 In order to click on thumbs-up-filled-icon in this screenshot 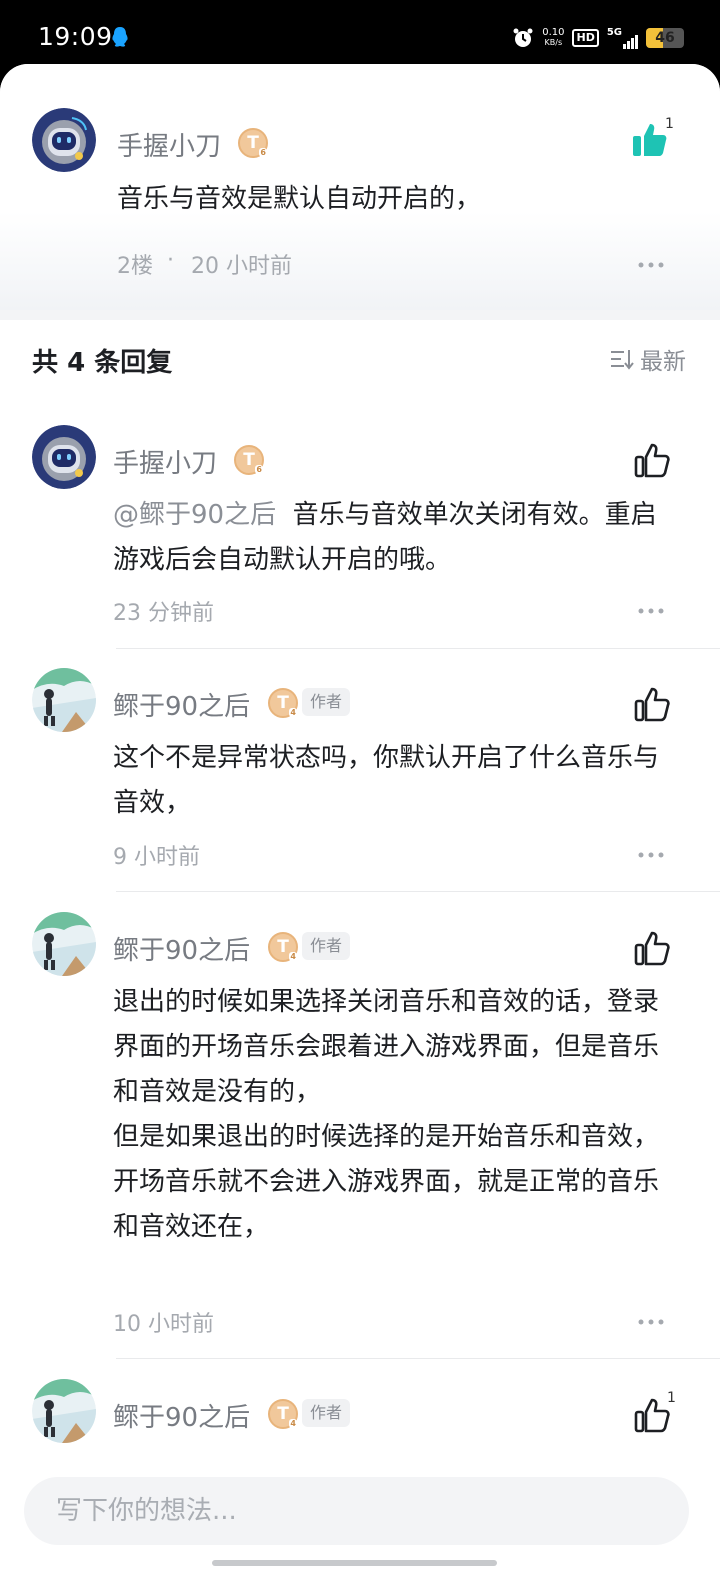, I will do `click(650, 140)`.